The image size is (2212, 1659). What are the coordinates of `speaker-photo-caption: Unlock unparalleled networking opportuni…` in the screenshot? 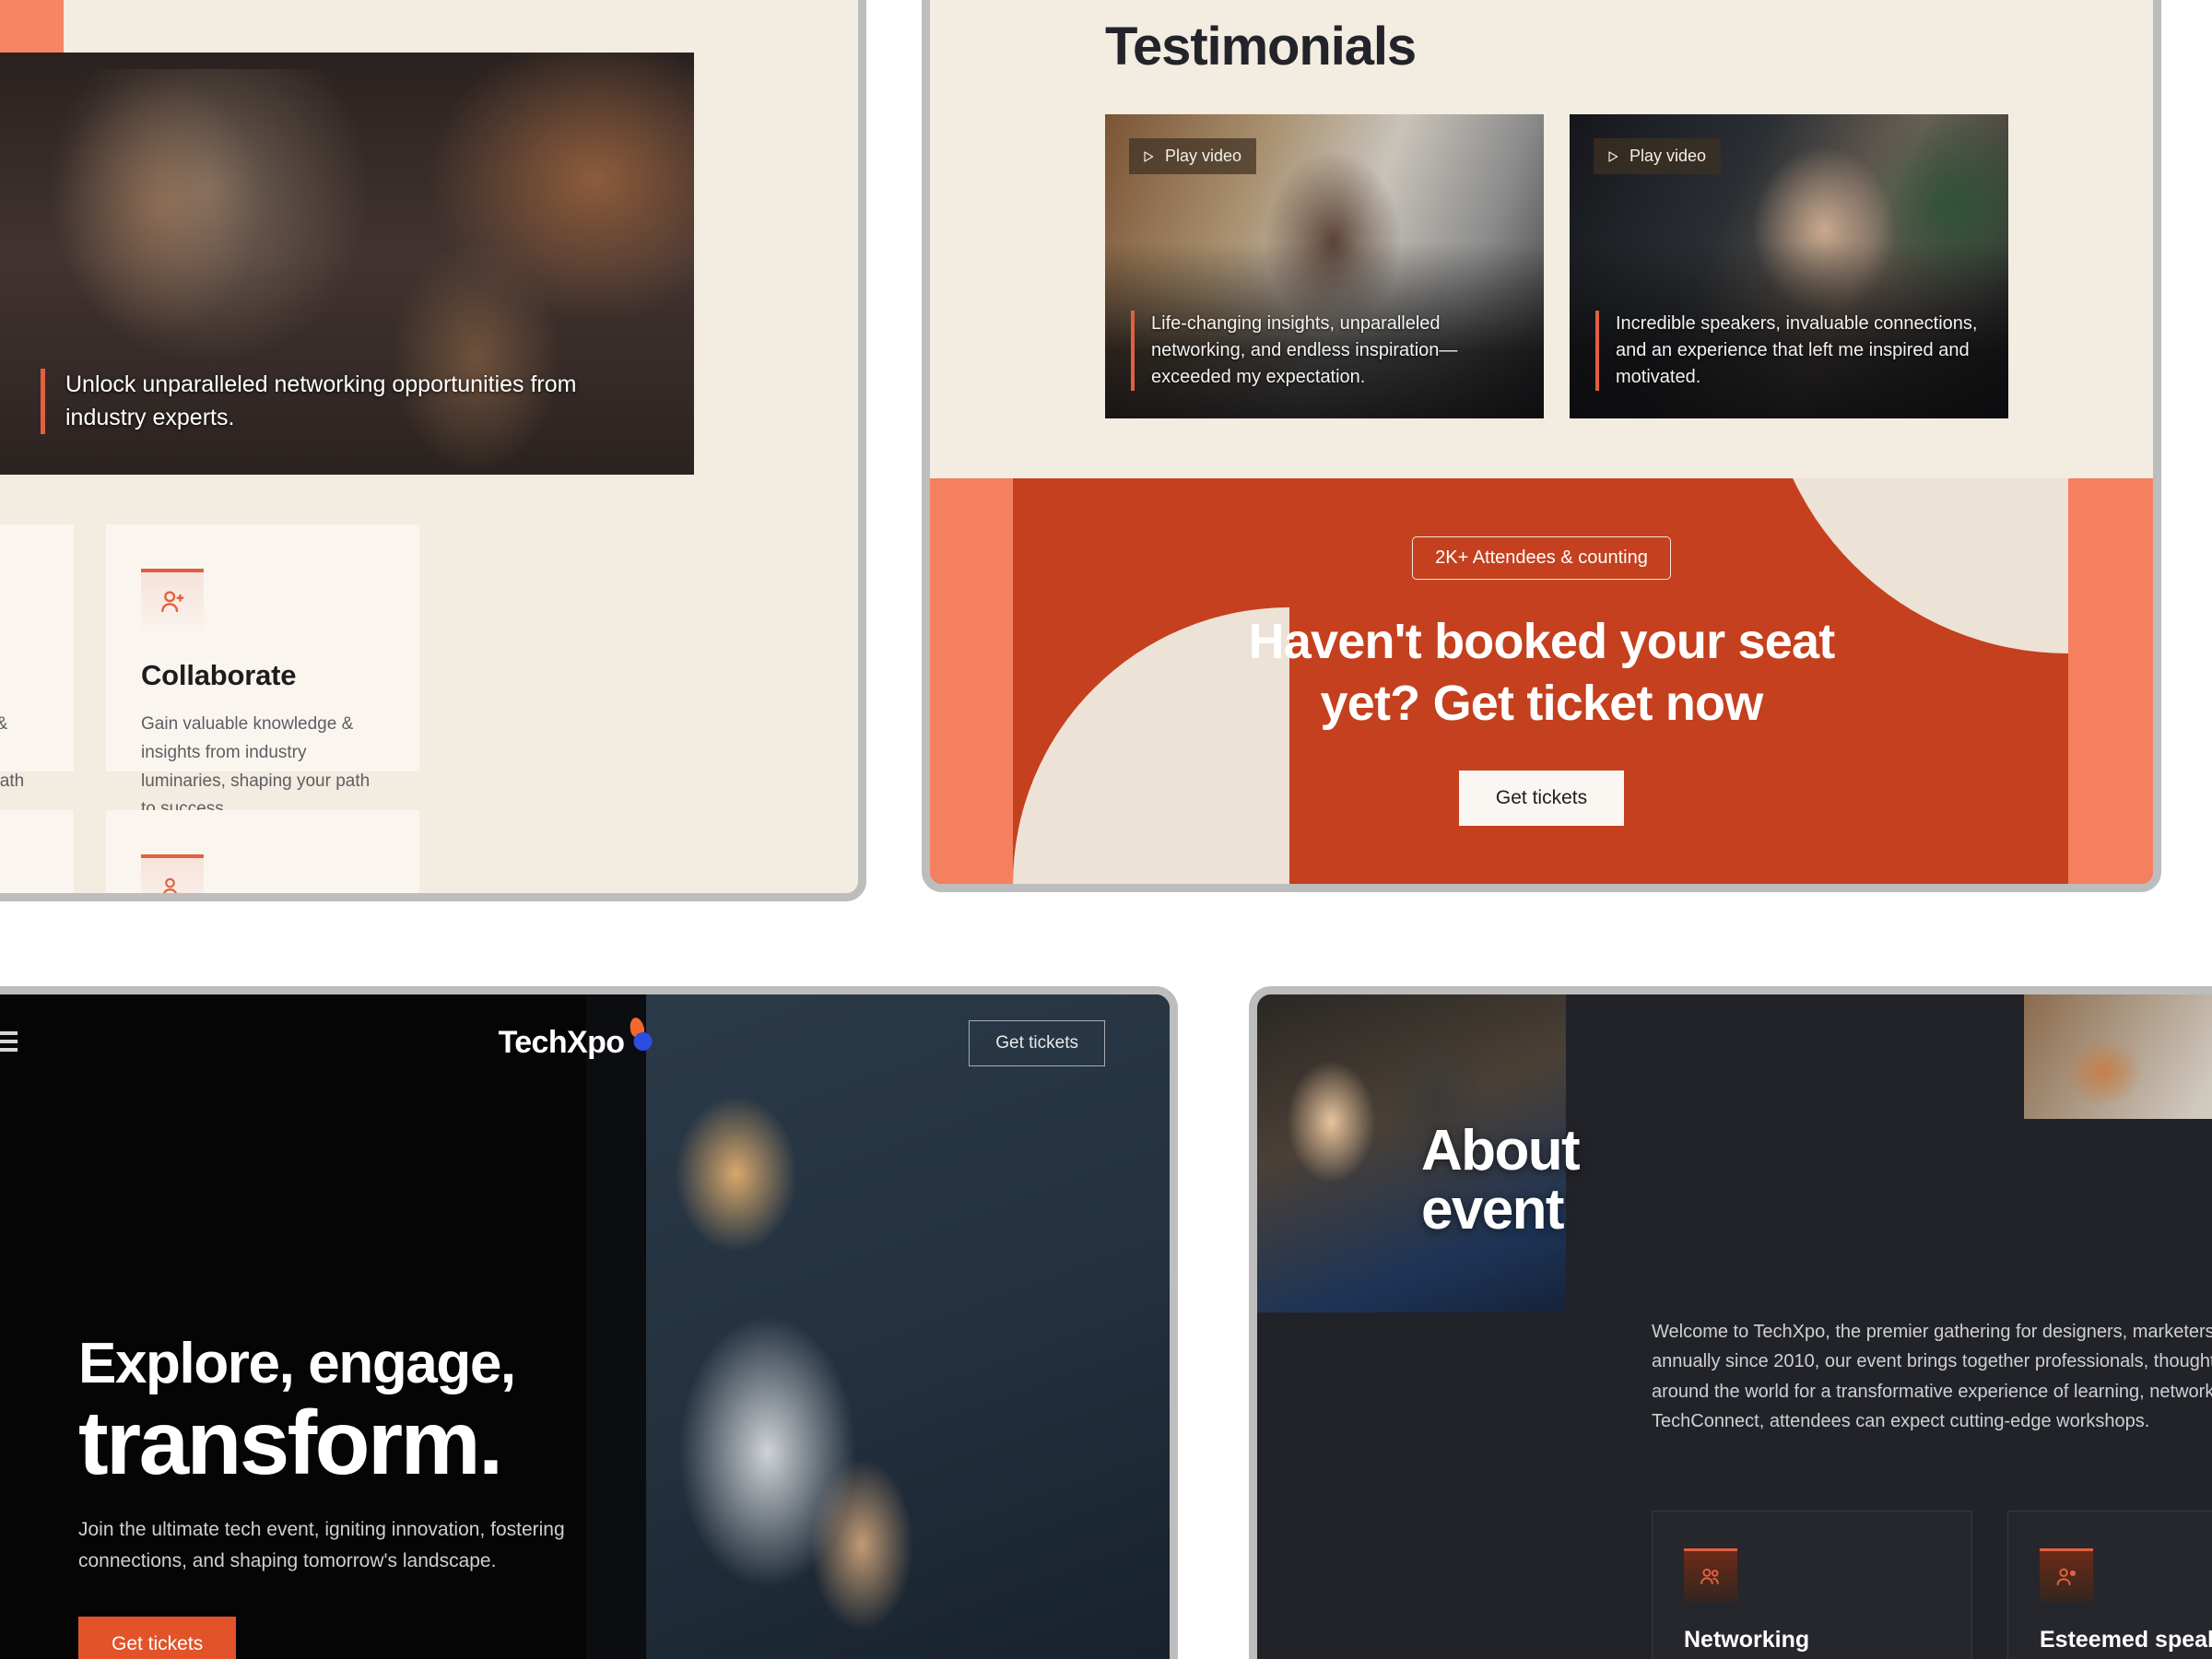 It's located at (326, 401).